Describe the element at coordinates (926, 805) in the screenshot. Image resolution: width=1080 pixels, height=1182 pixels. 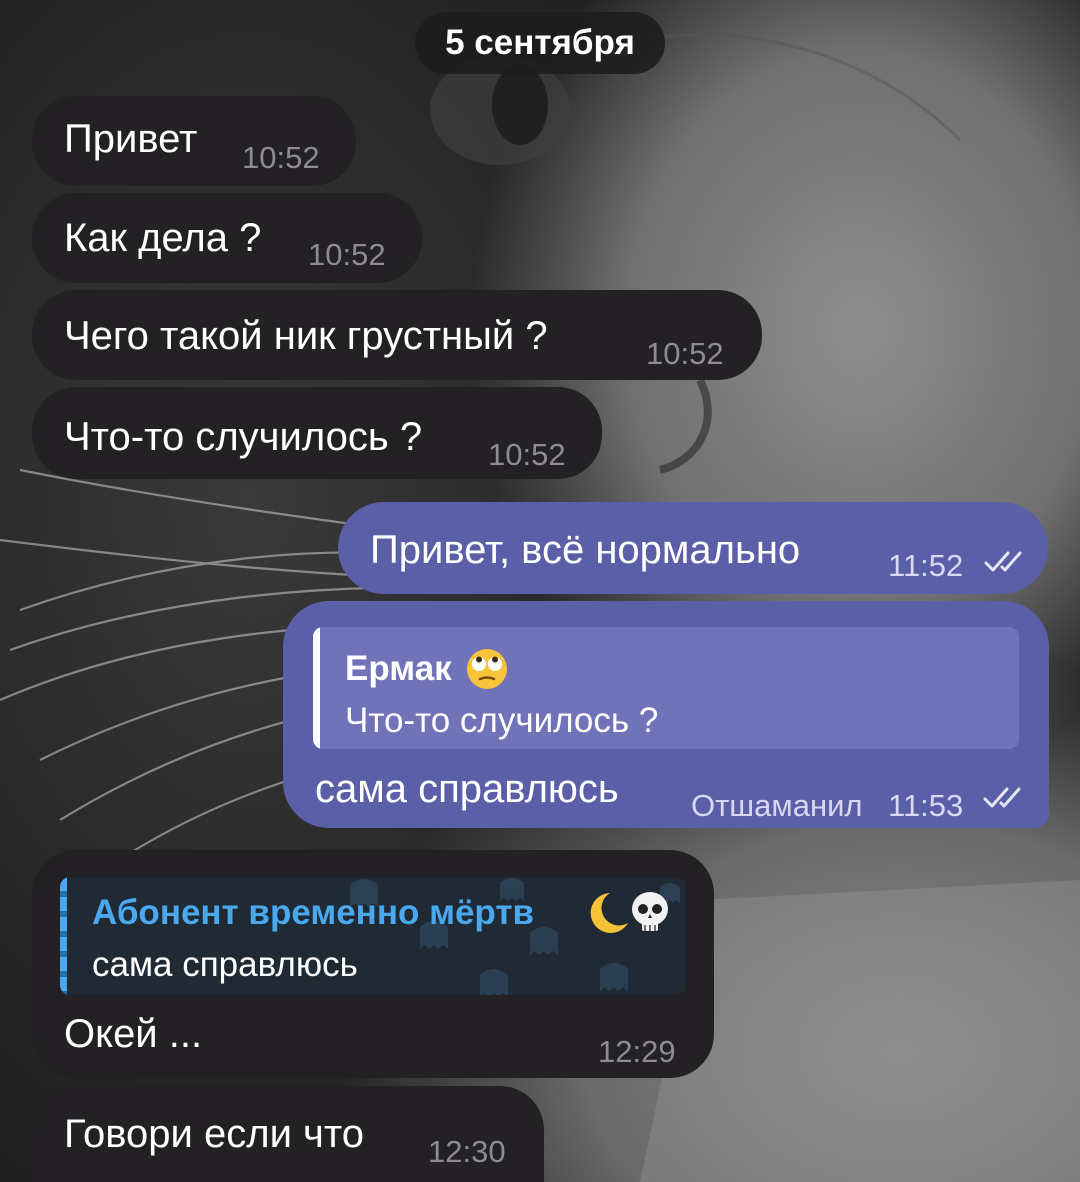
I see `message-time: 11:53` at that location.